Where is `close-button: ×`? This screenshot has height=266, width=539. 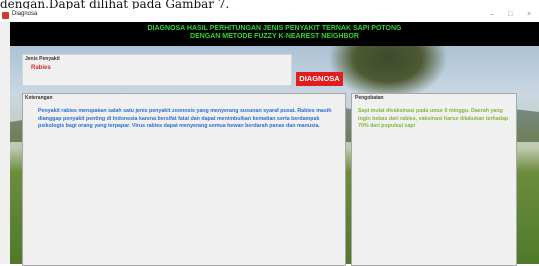
close-button: × is located at coordinates (529, 14).